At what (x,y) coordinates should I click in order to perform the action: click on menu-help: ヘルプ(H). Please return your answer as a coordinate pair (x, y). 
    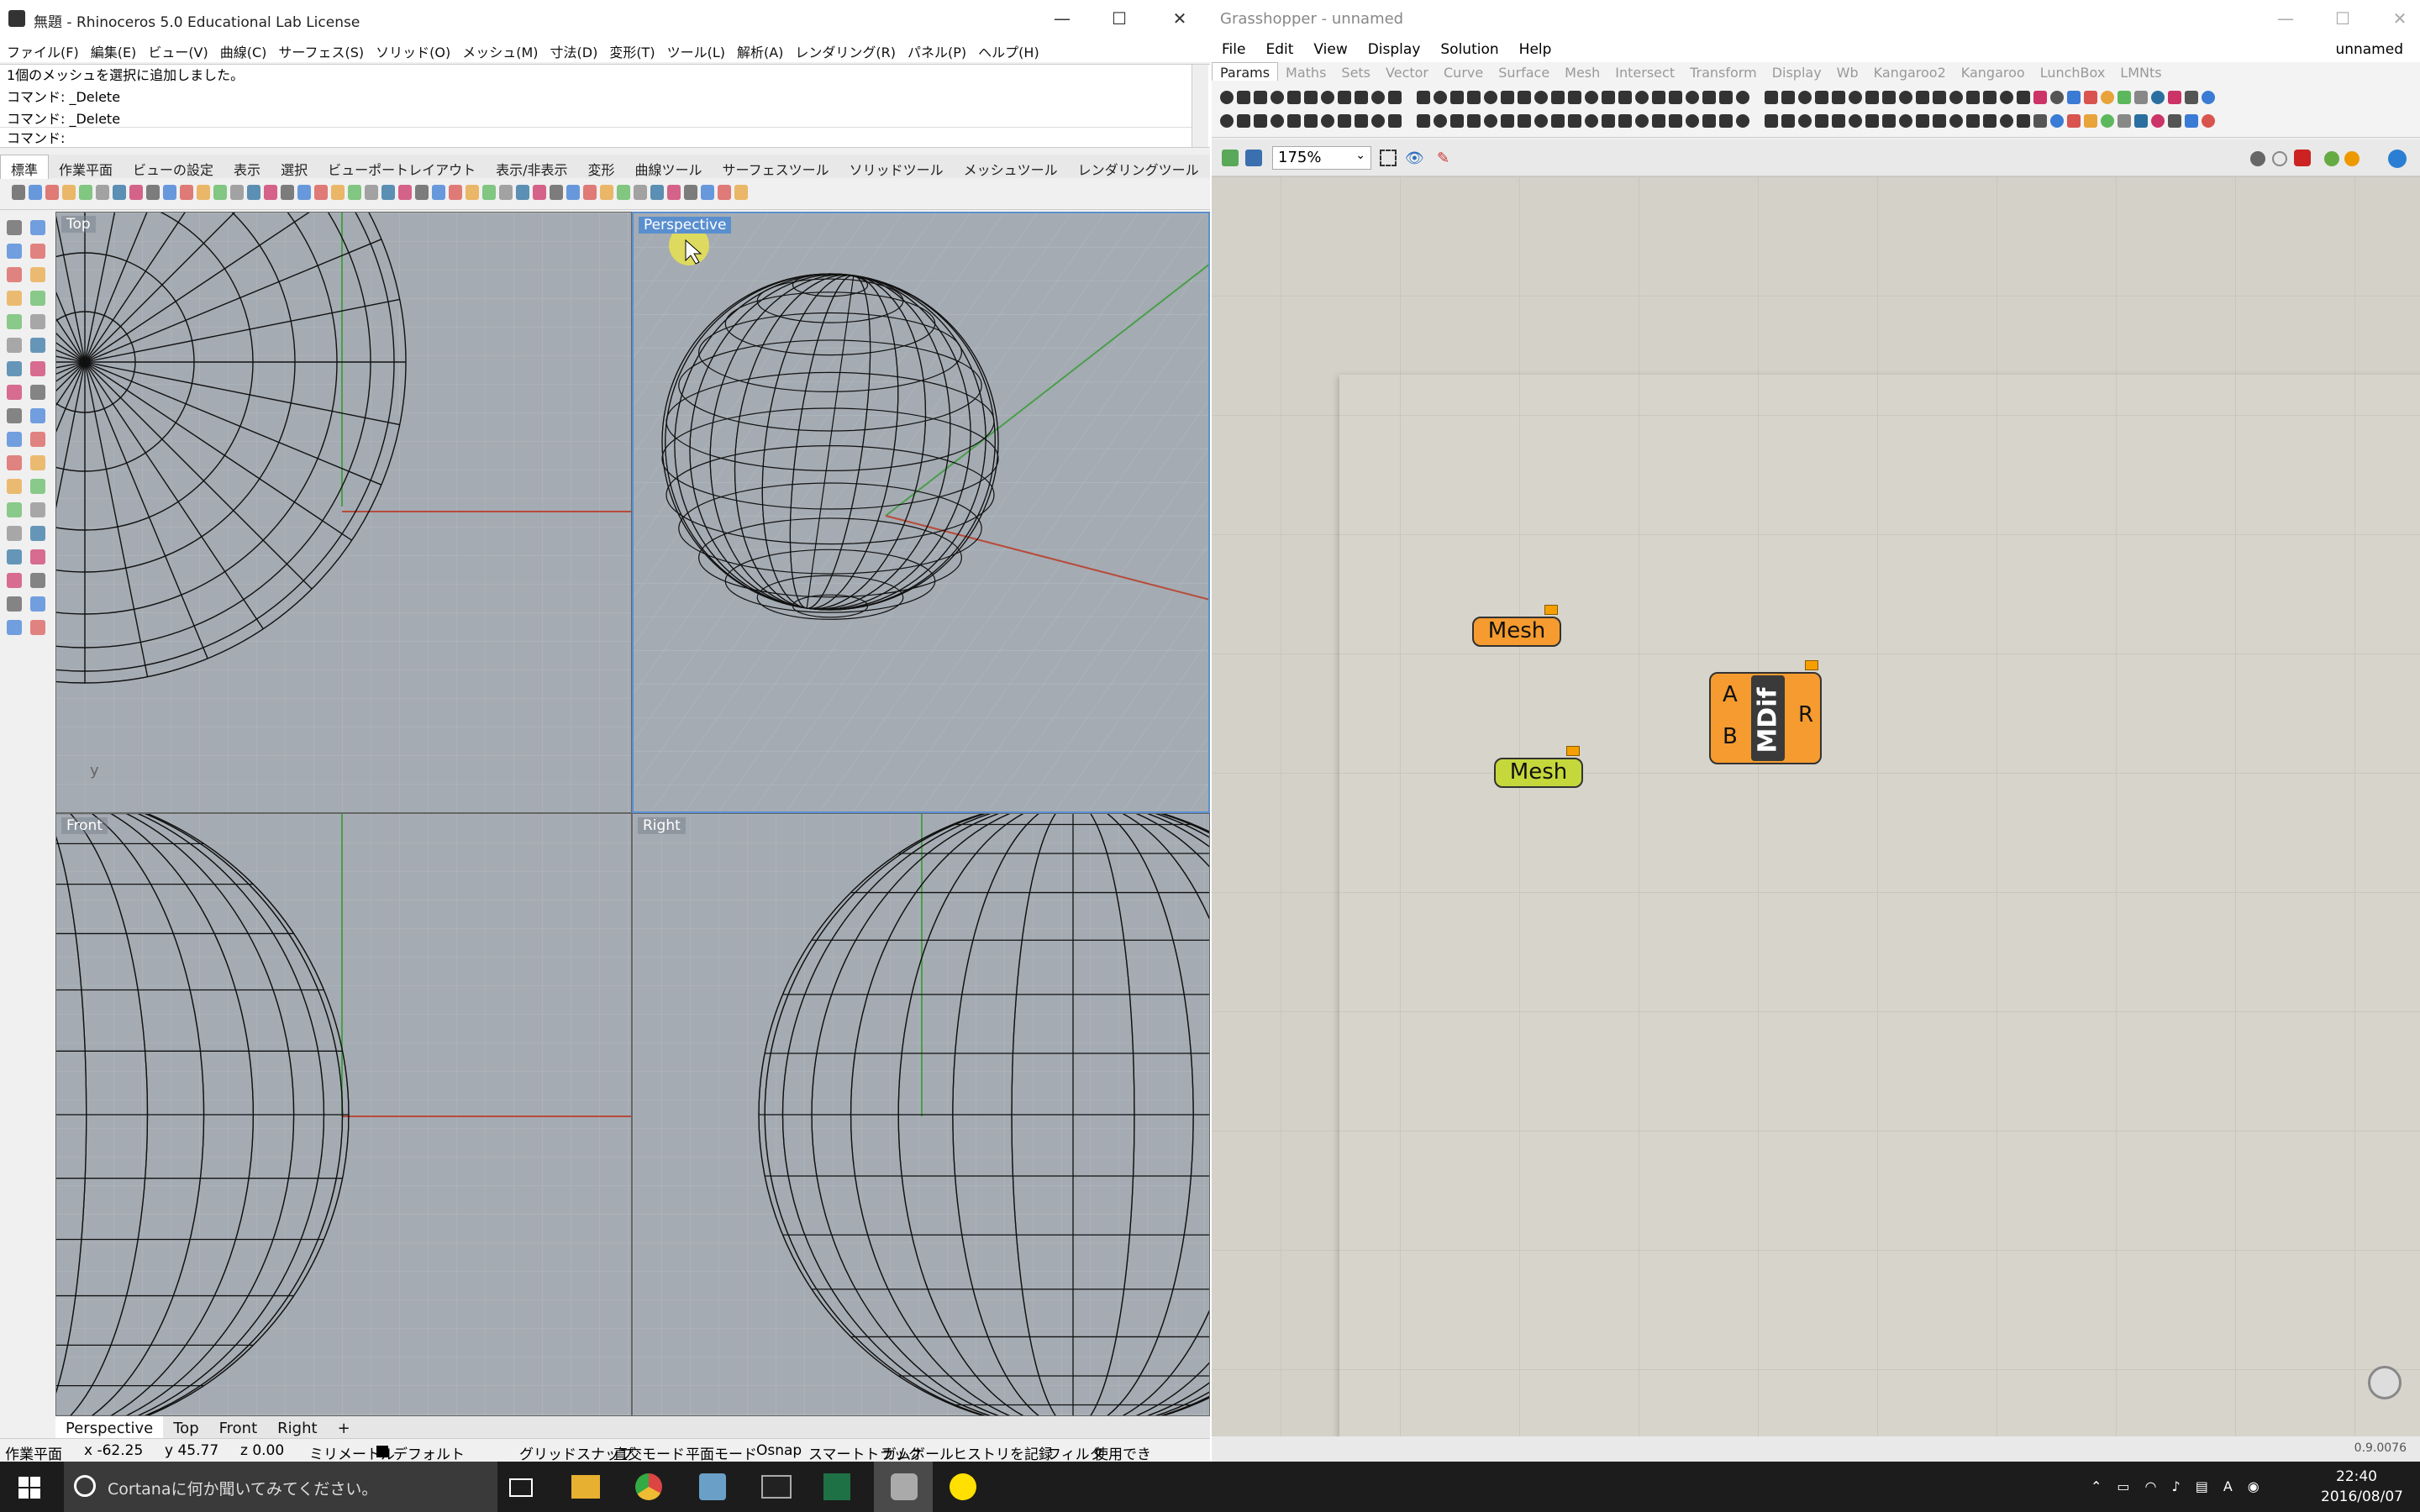
    Looking at the image, I should click on (1007, 49).